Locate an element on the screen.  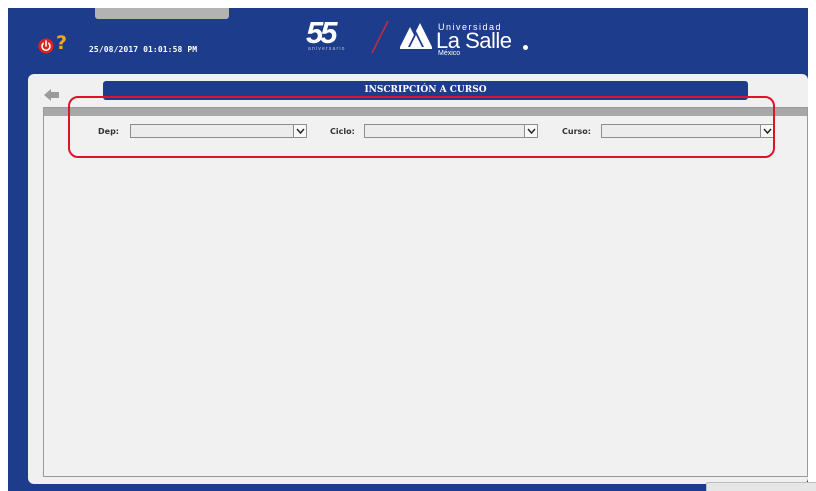
footer-button is located at coordinates (761, 486).